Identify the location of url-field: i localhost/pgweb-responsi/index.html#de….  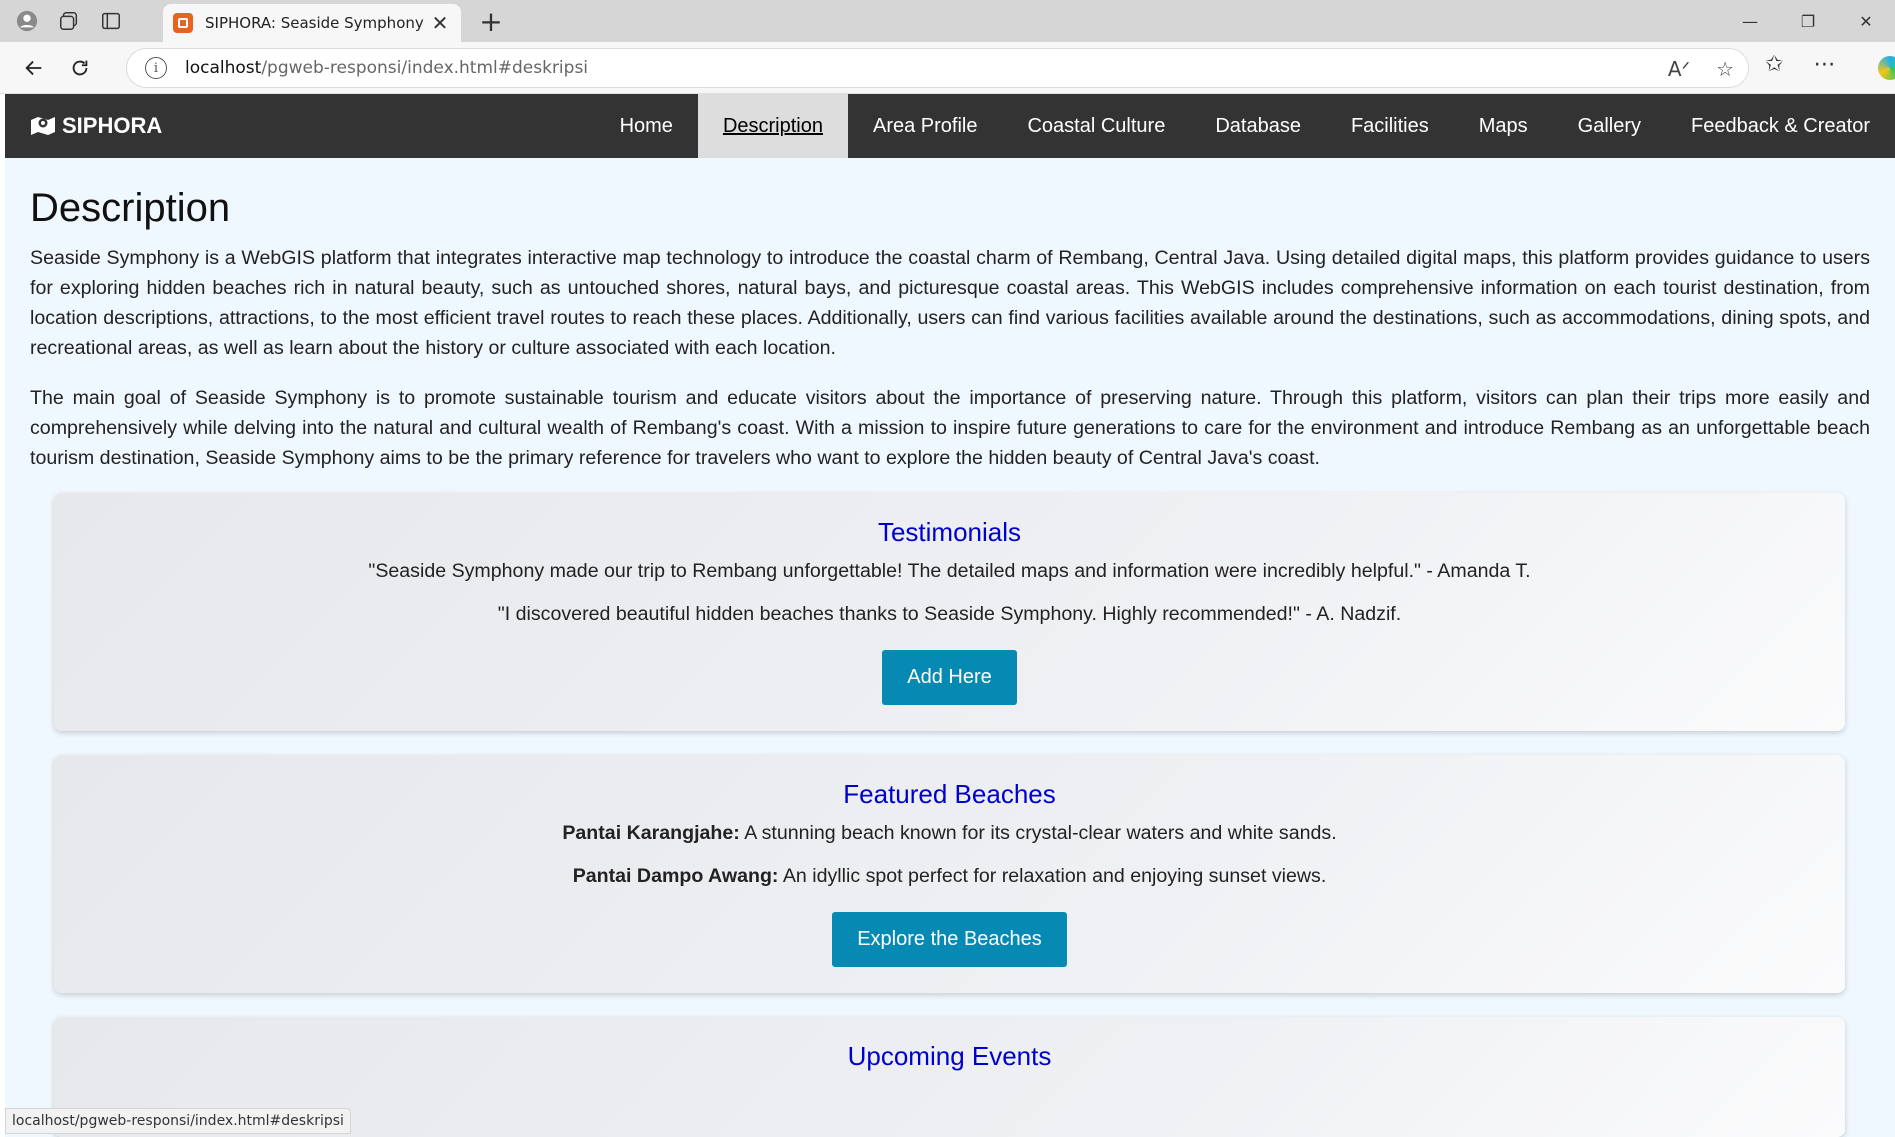
(937, 68).